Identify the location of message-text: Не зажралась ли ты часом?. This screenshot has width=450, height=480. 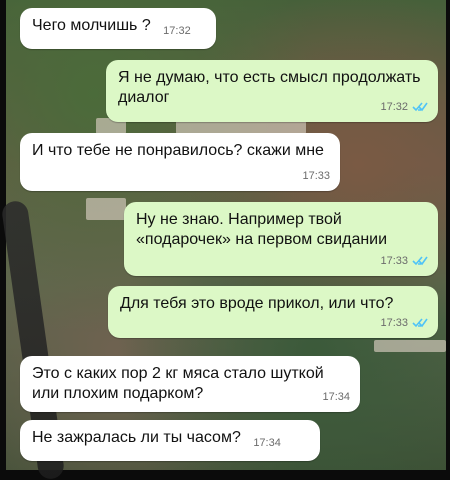
(136, 437).